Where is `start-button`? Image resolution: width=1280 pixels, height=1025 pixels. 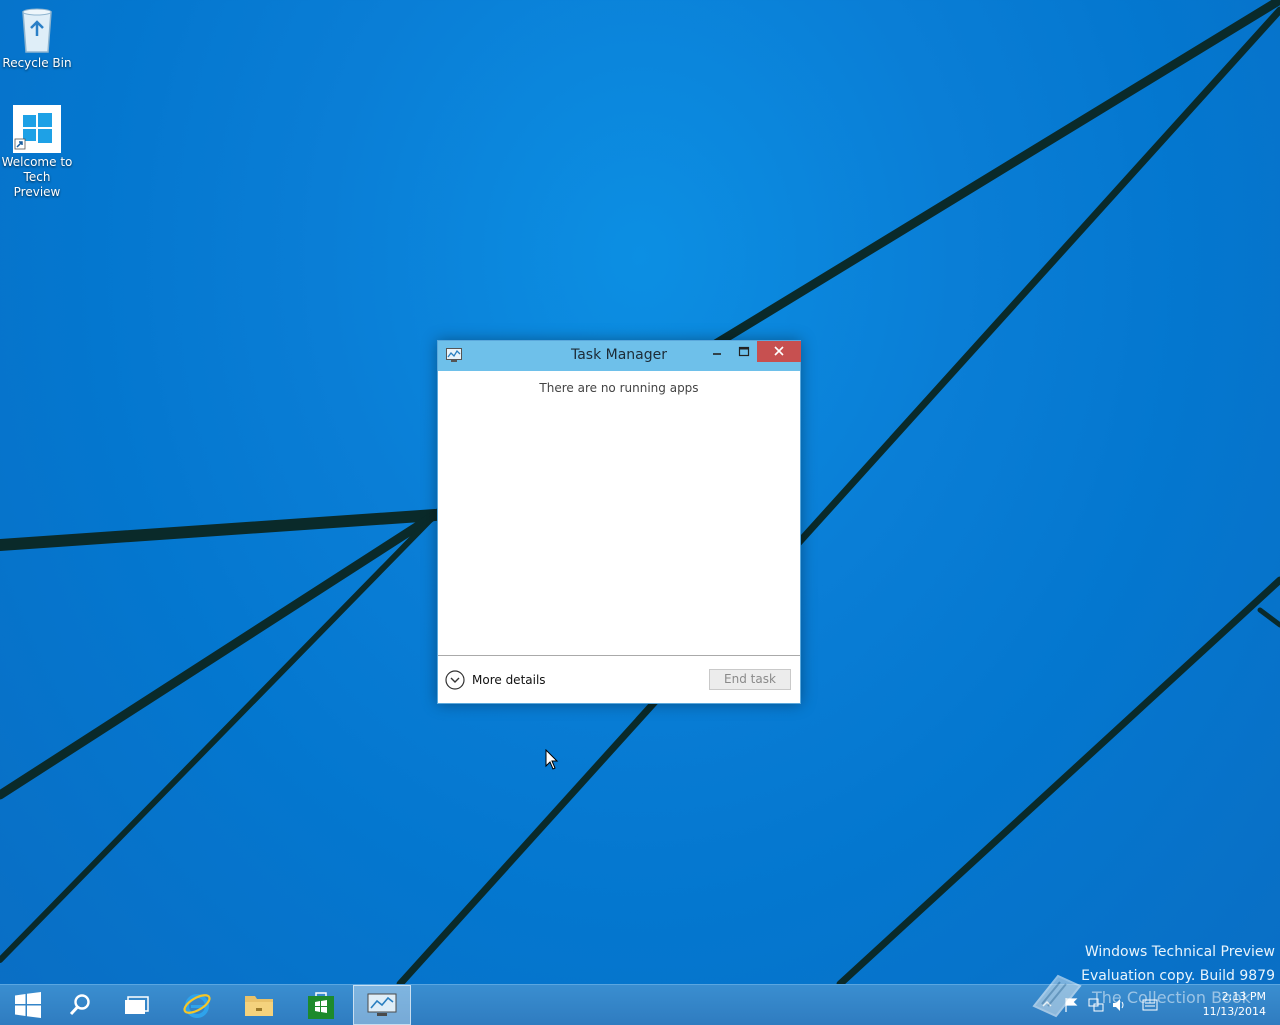
start-button is located at coordinates (28, 1005).